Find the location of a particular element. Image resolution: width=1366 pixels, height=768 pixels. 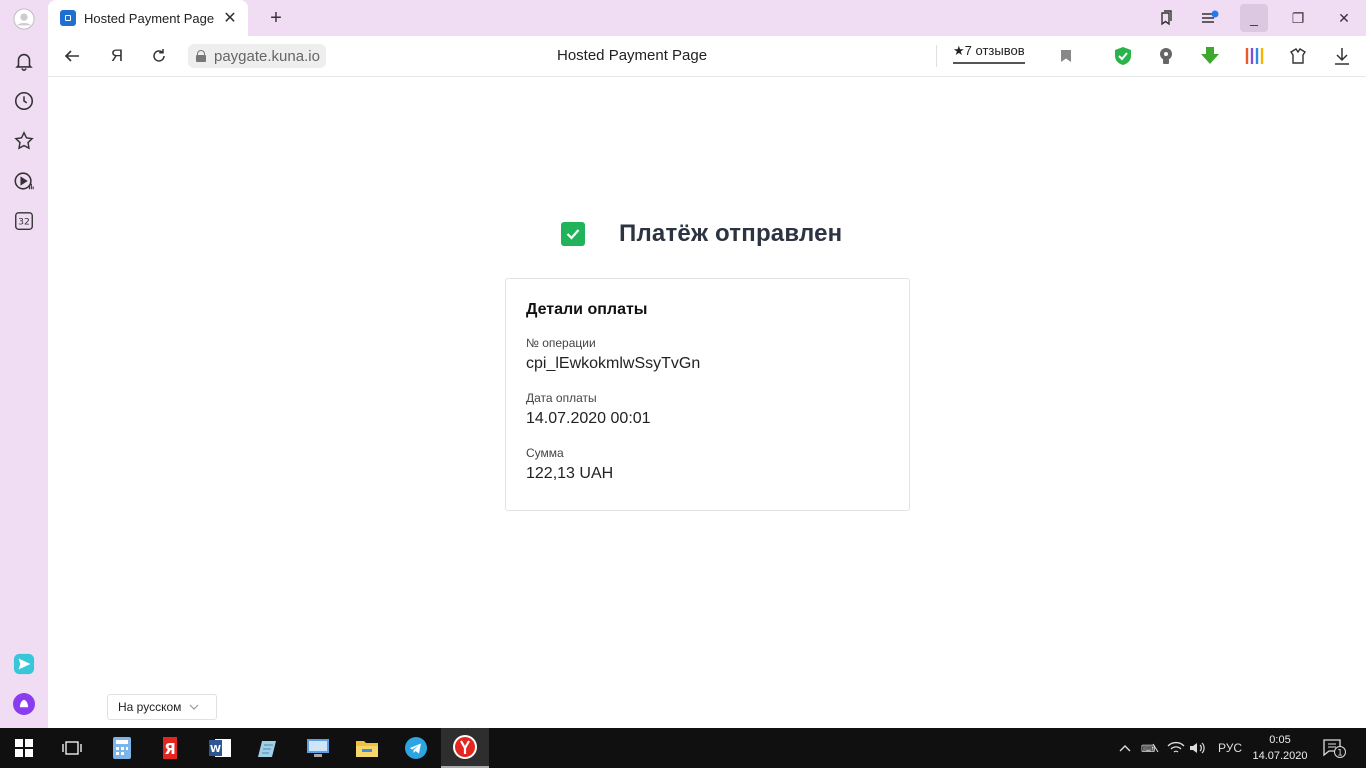

input-language-indicator: РУС is located at coordinates (1230, 748).